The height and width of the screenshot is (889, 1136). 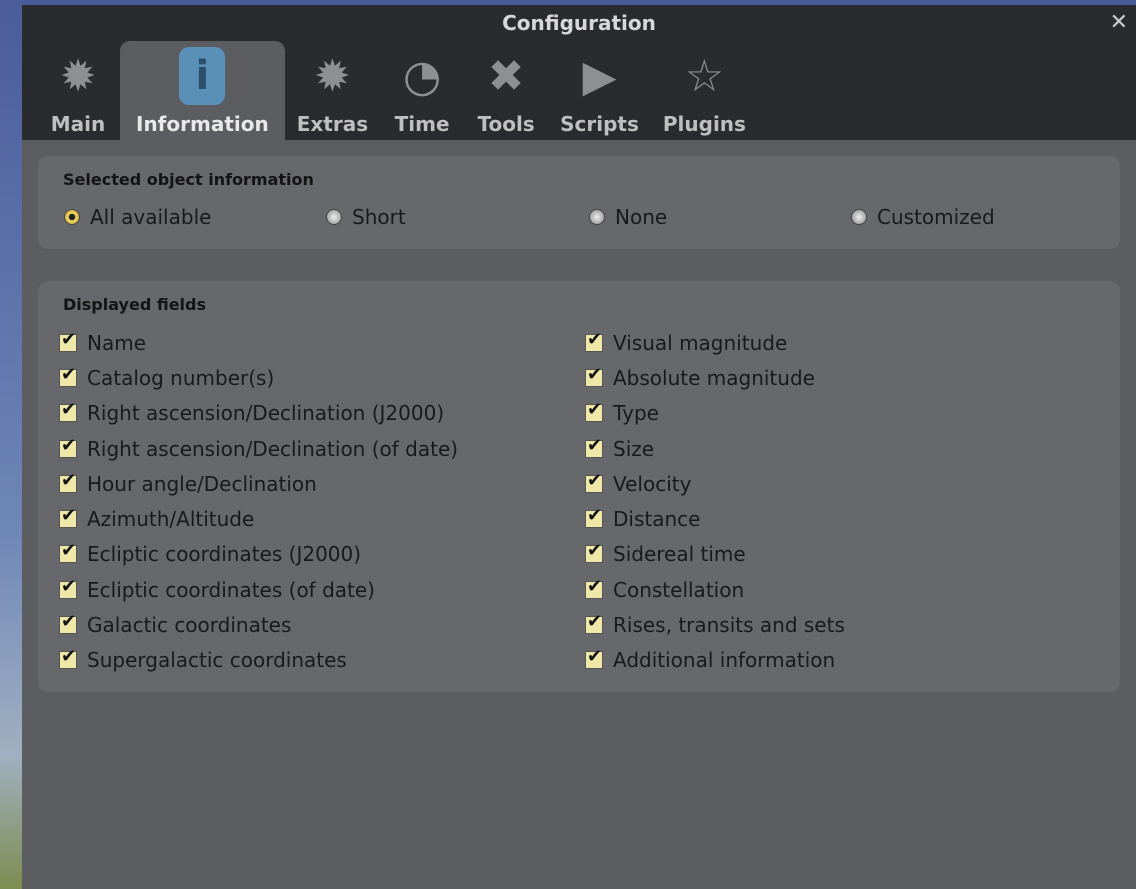 What do you see at coordinates (135, 304) in the screenshot?
I see `group-title: Displayed fields` at bounding box center [135, 304].